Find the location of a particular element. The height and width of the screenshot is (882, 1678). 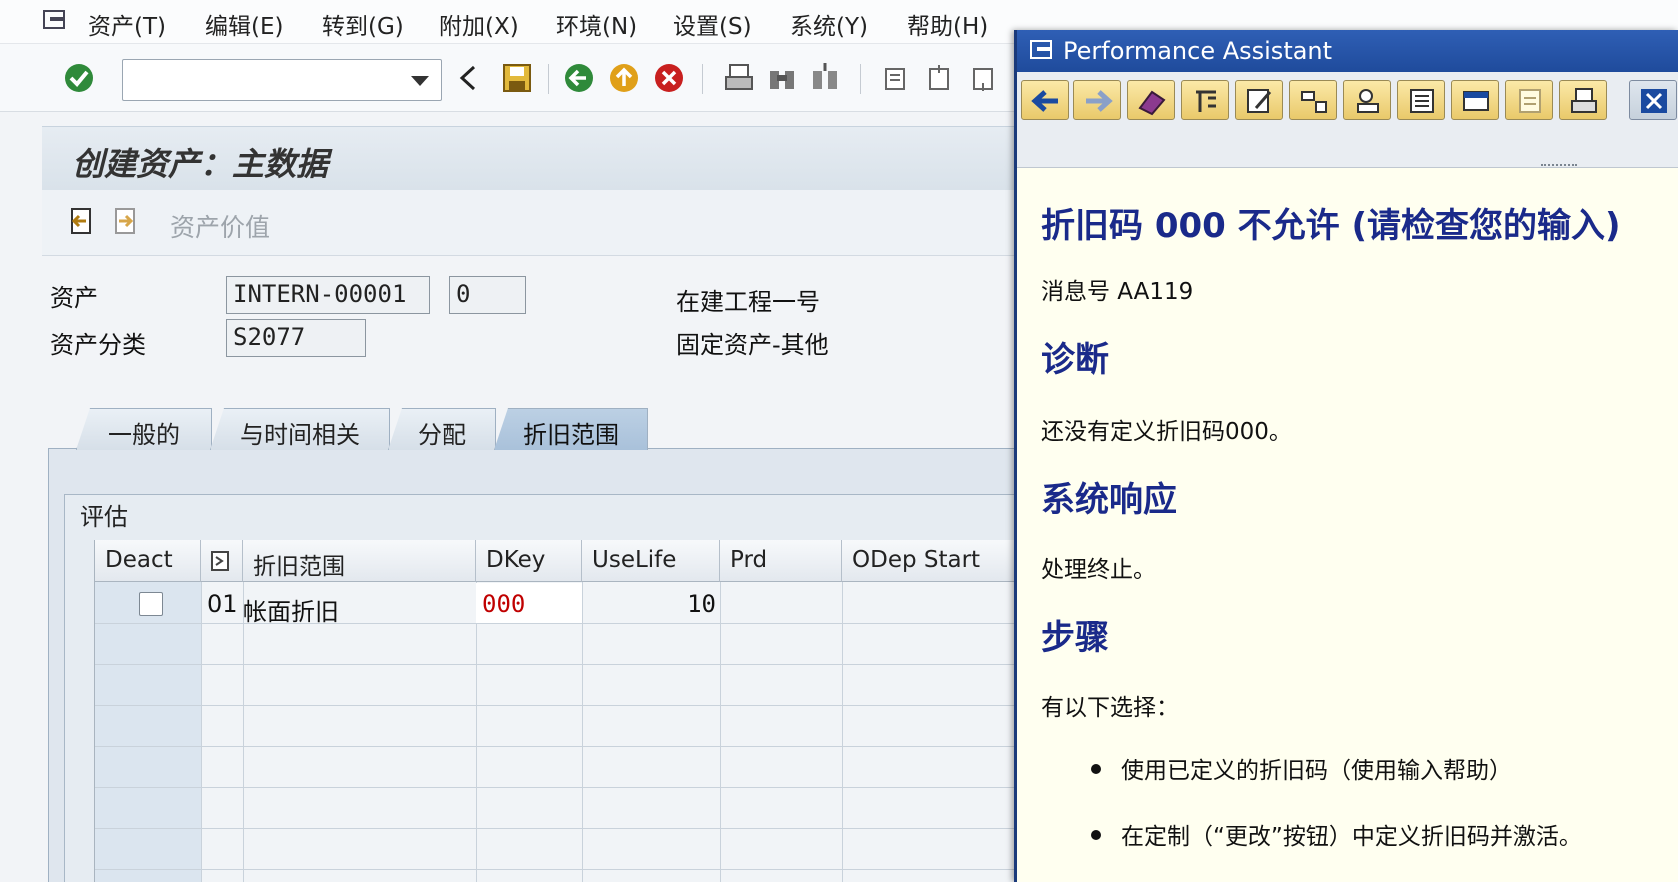

page-title: 创建资产：主数据 is located at coordinates (200, 164).